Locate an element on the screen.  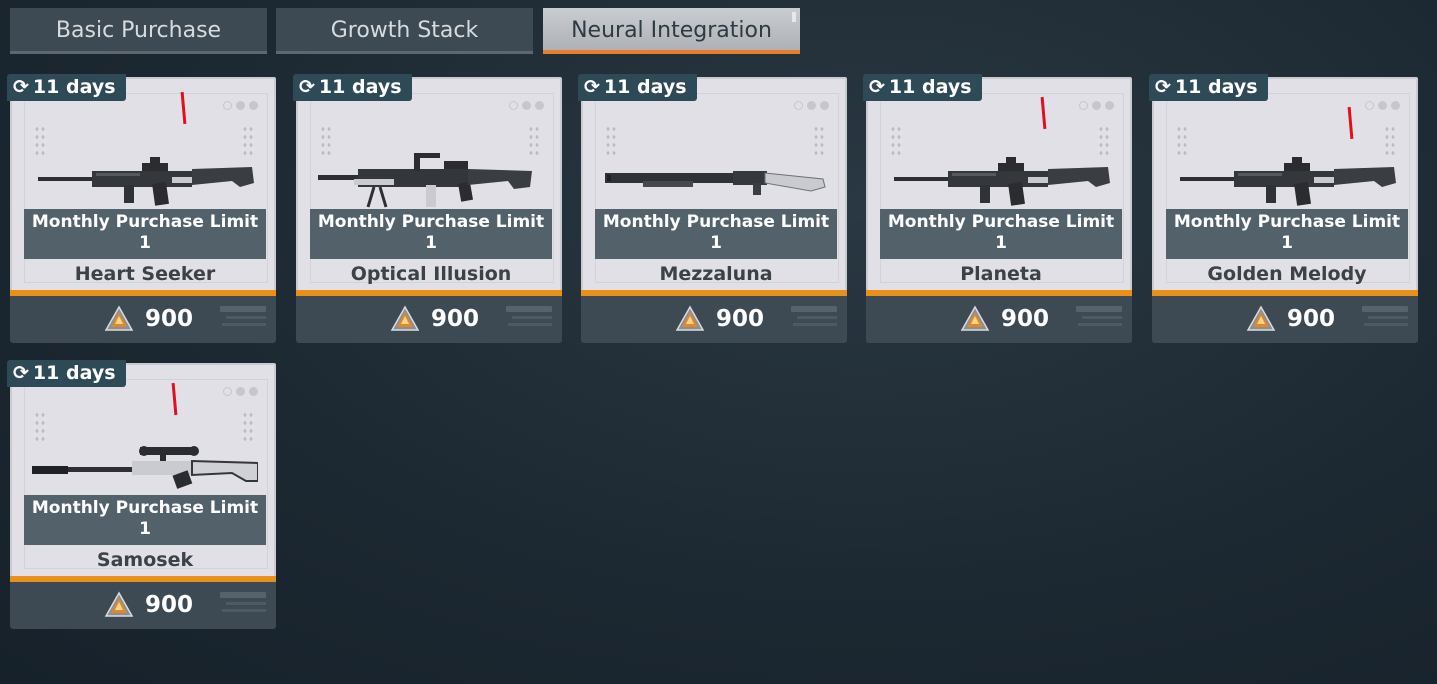
card-image-area: Monthly Purchase Limit 1 Heart Seeker is located at coordinates (143, 184).